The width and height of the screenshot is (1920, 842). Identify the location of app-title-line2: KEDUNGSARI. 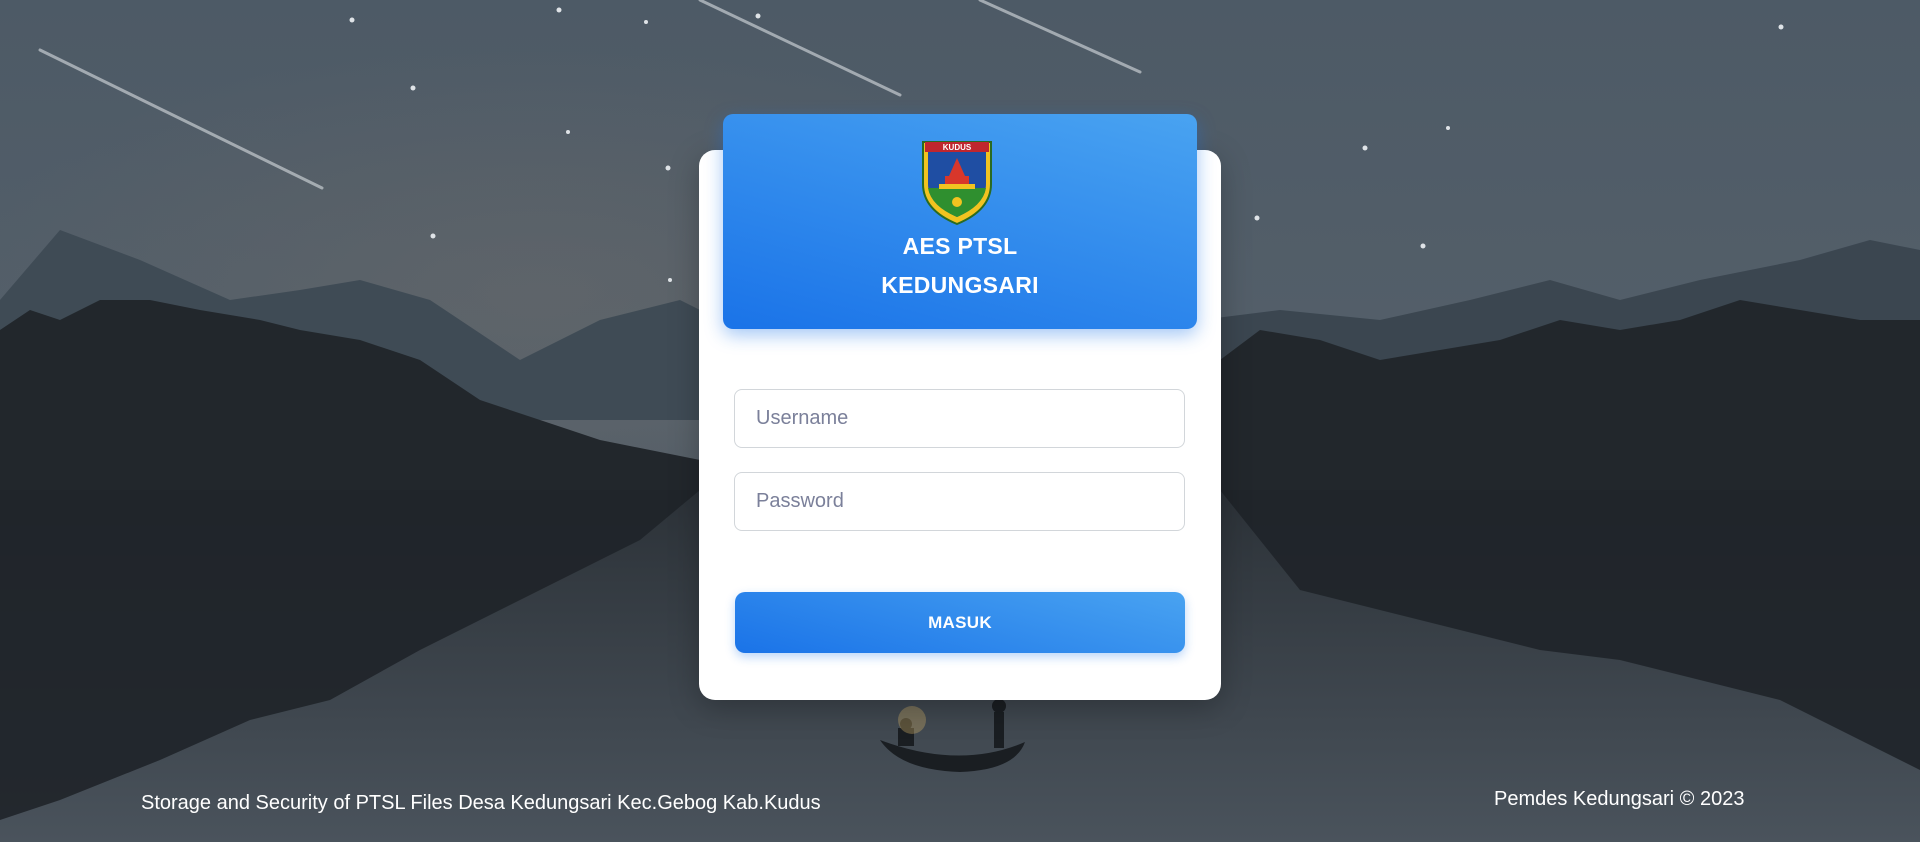
(960, 285).